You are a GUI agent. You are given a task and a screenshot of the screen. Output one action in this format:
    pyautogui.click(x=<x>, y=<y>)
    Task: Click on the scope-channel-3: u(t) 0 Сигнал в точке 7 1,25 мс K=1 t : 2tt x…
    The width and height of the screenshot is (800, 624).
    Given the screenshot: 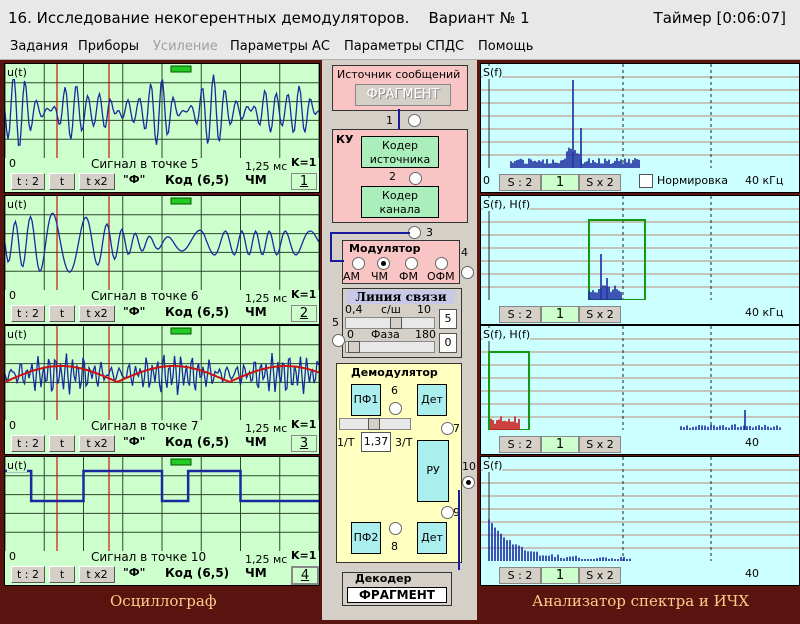 What is the action you would take?
    pyautogui.click(x=162, y=390)
    